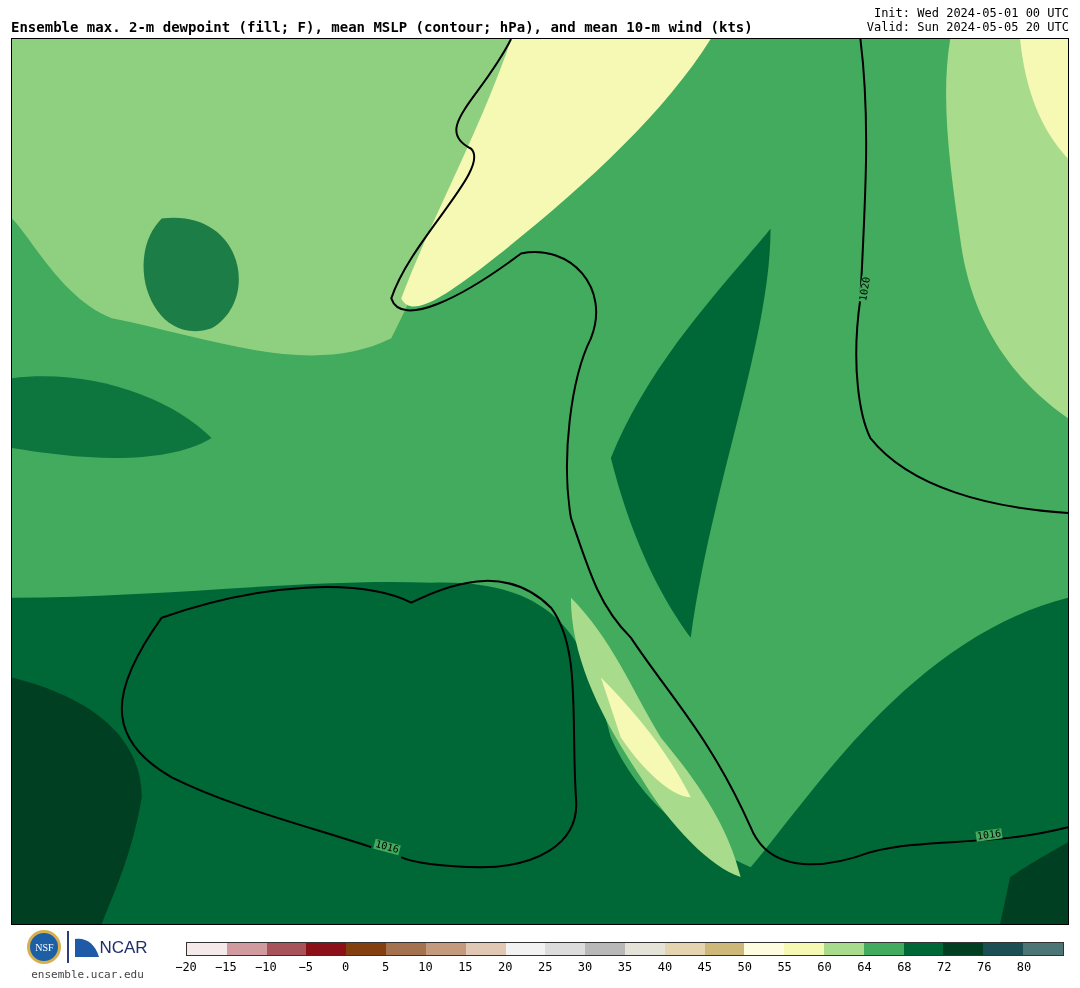 Image resolution: width=1080 pixels, height=988 pixels. I want to click on ncar-logo: NCAR, so click(123, 947).